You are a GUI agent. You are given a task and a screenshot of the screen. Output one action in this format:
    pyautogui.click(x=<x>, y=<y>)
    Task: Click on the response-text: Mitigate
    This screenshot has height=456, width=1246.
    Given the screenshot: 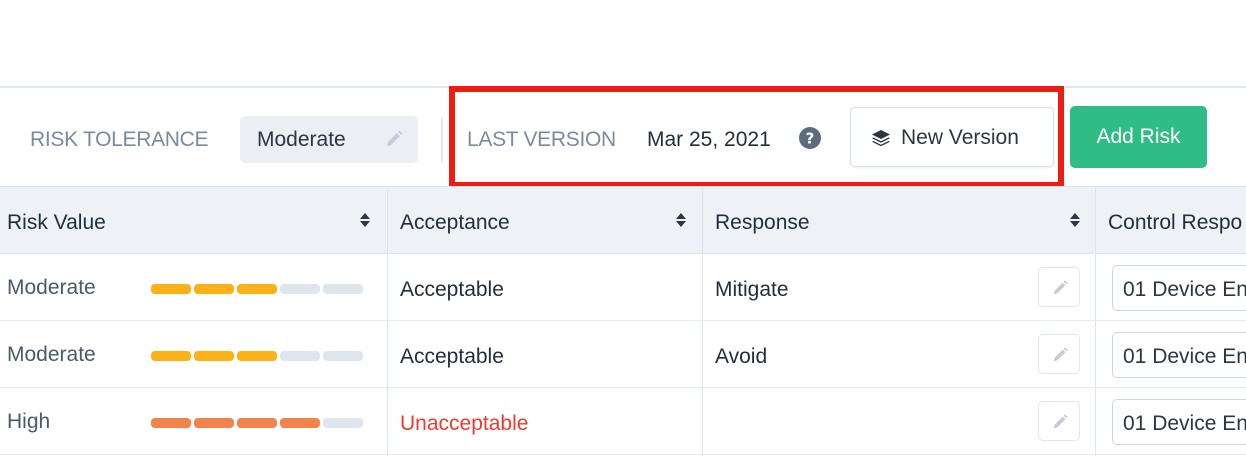 What is the action you would take?
    pyautogui.click(x=752, y=289)
    